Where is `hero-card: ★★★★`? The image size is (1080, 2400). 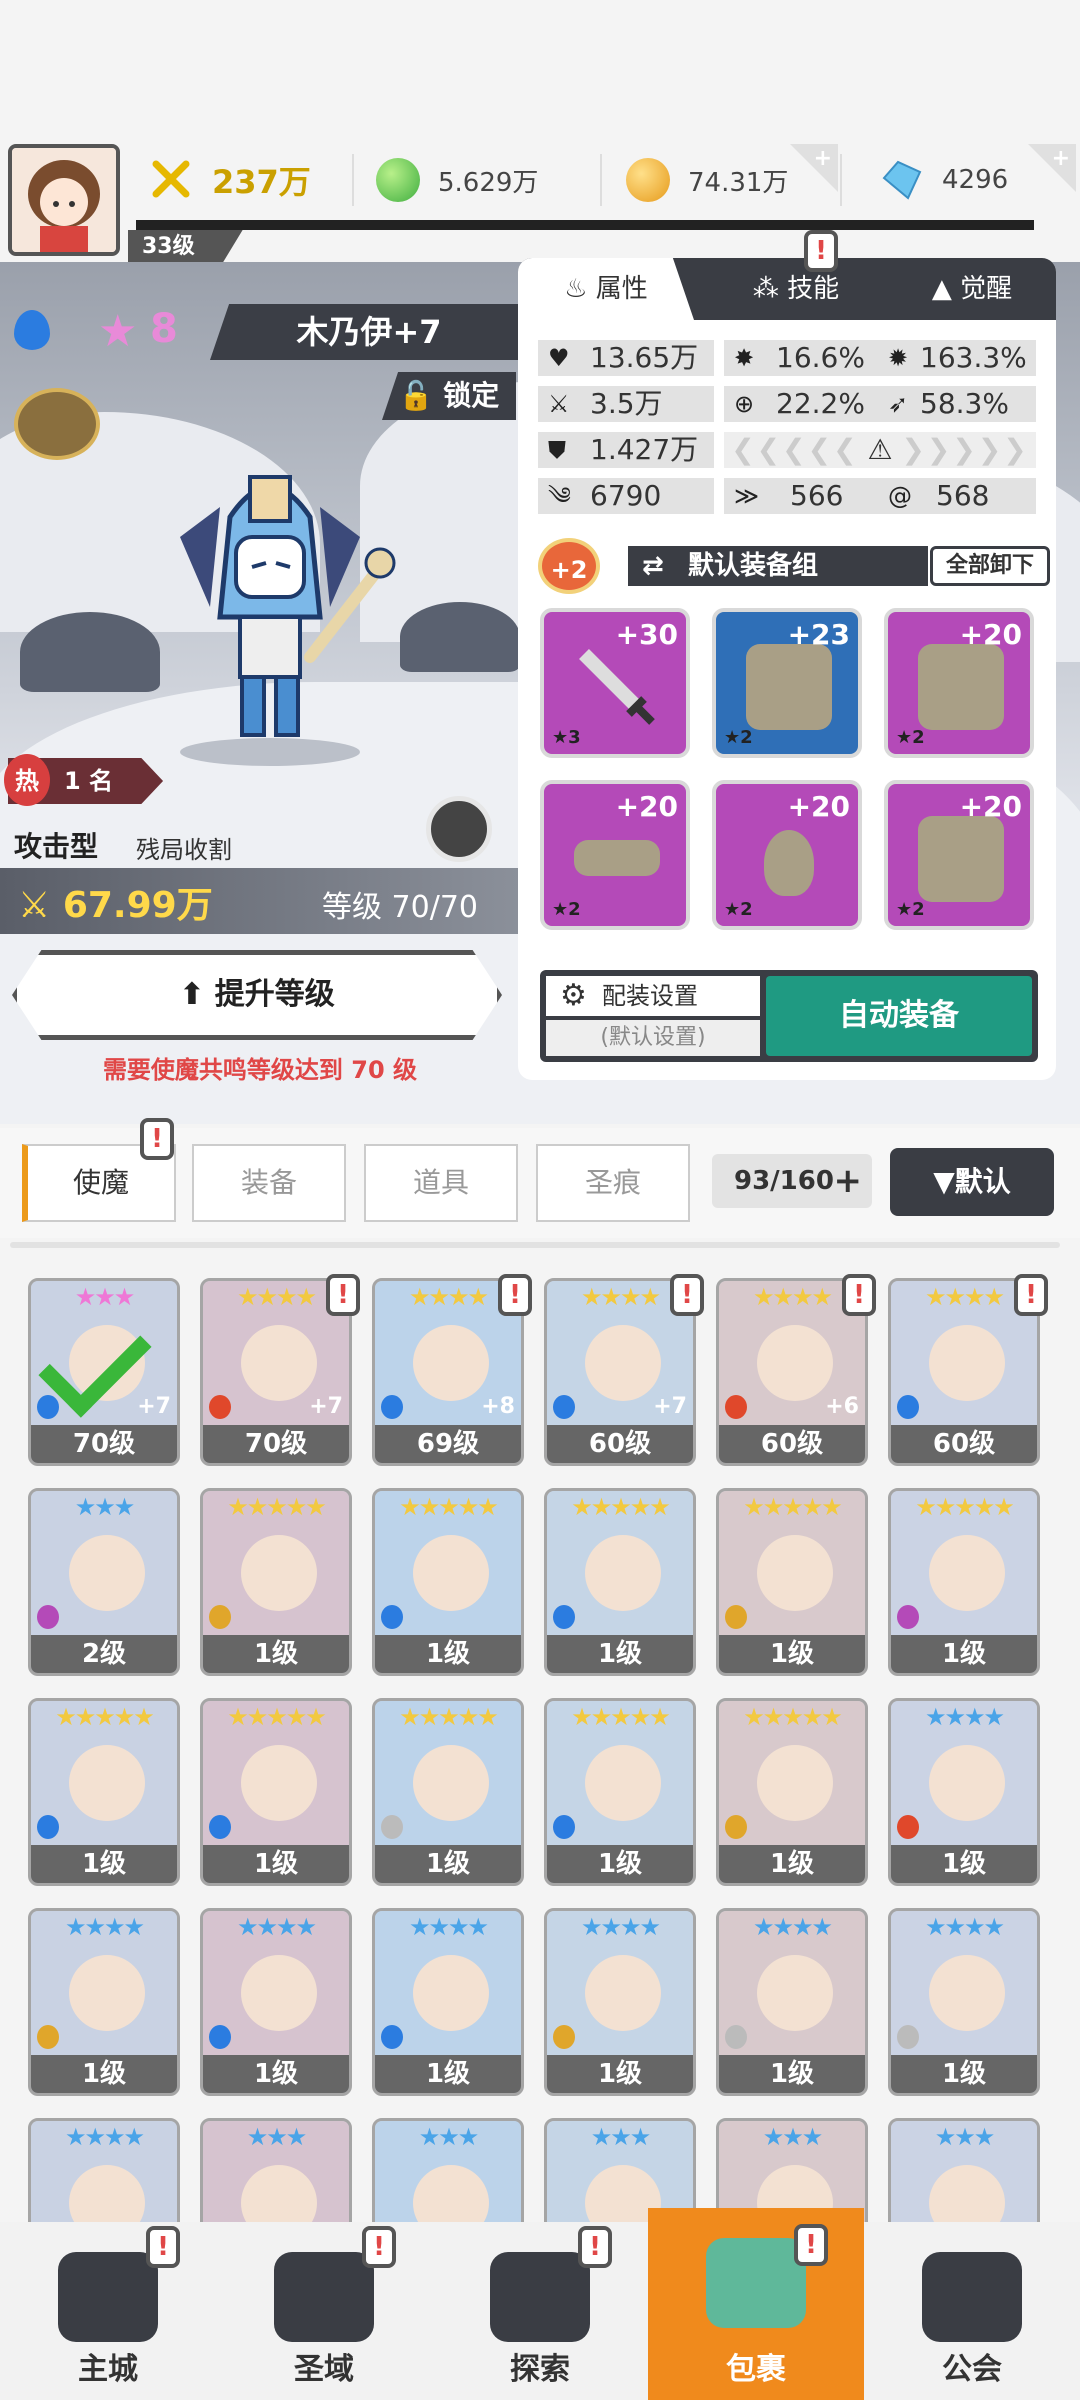 hero-card: ★★★★ is located at coordinates (104, 2174).